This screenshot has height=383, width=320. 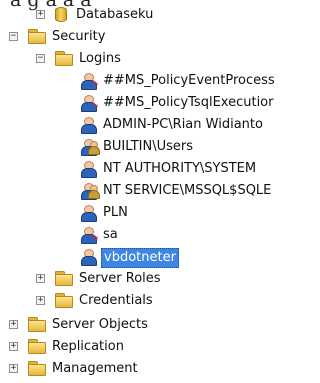 I want to click on login-label: vbdotneter, so click(x=140, y=258).